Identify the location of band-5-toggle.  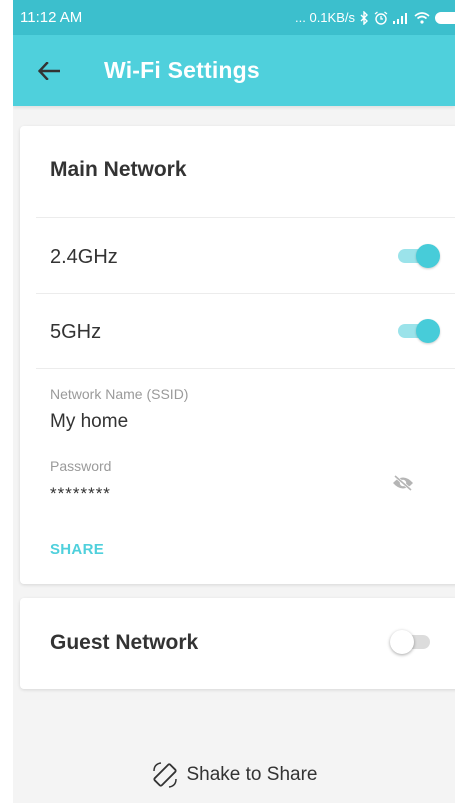
(418, 331).